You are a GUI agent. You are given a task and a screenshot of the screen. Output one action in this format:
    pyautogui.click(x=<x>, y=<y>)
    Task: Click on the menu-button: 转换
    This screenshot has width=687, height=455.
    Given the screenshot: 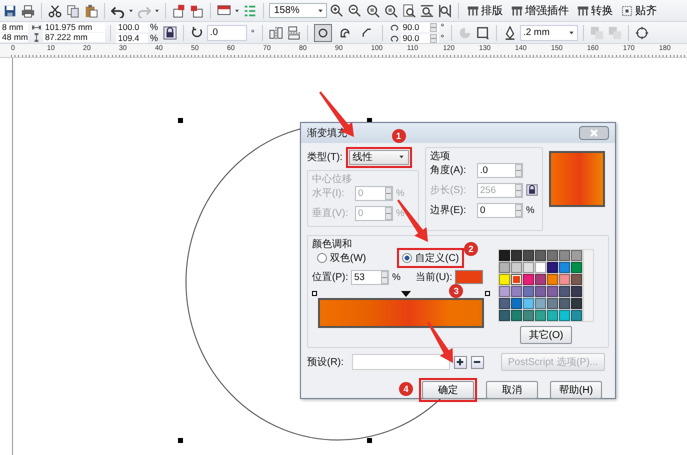 What is the action you would take?
    pyautogui.click(x=595, y=11)
    